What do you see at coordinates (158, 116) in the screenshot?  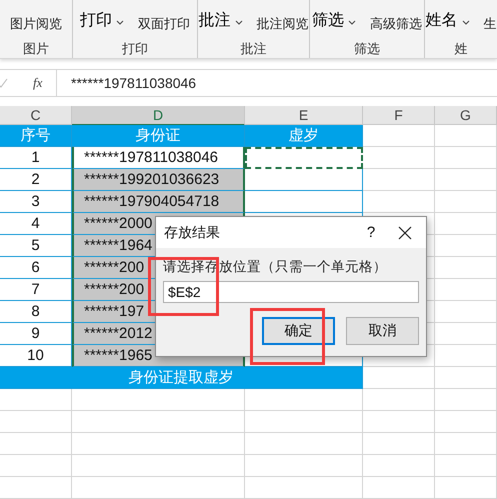 I see `column-header: D` at bounding box center [158, 116].